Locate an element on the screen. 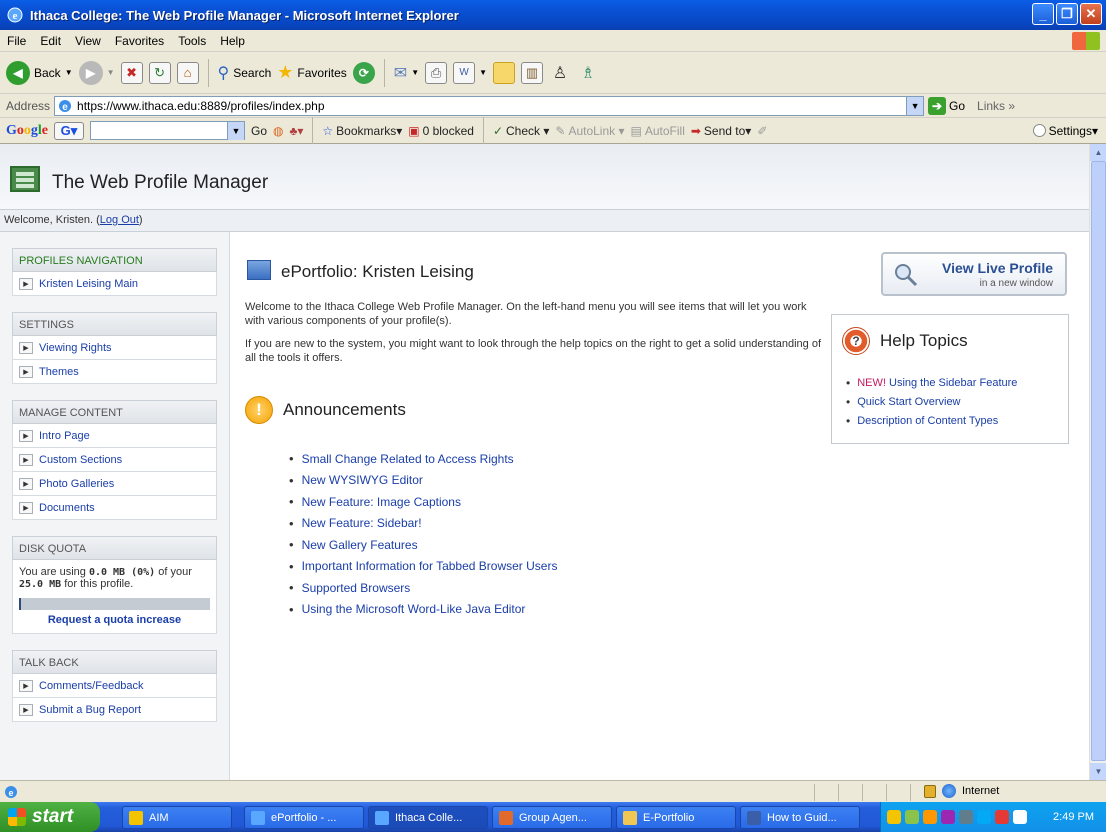 This screenshot has height=832, width=1106. favorites-button: ★ Favorites is located at coordinates (312, 72).